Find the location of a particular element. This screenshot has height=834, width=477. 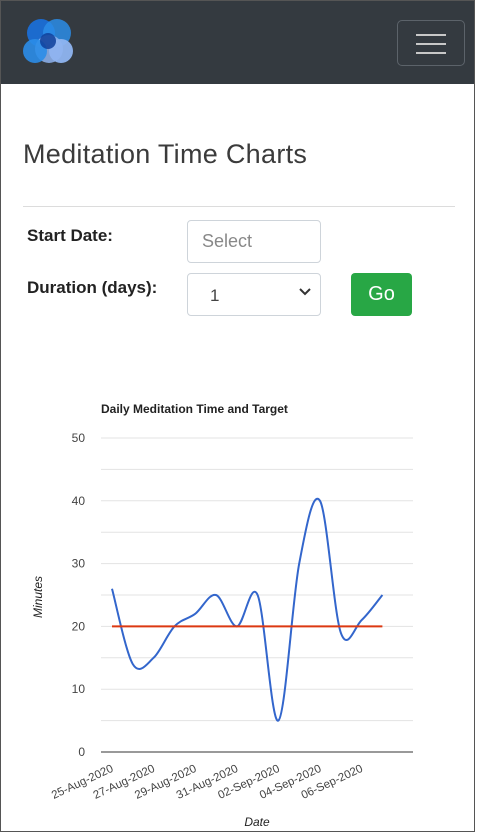

y-tick-label: 10 is located at coordinates (79, 689).